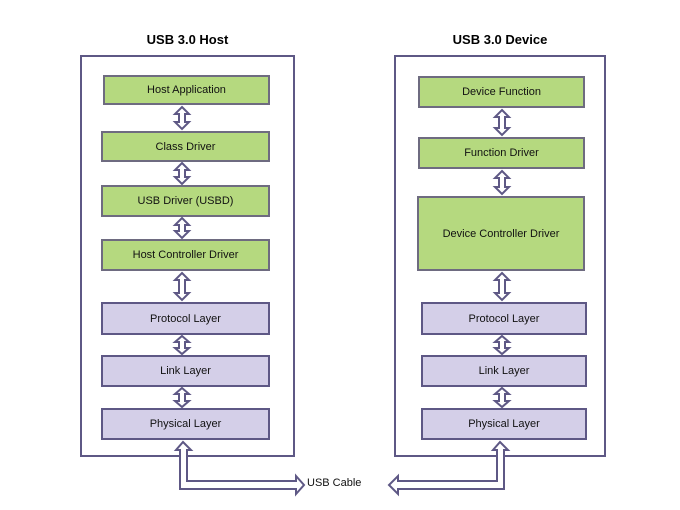 The width and height of the screenshot is (680, 510). Describe the element at coordinates (449, 468) in the screenshot. I see `device-cable-arrow-icon` at that location.